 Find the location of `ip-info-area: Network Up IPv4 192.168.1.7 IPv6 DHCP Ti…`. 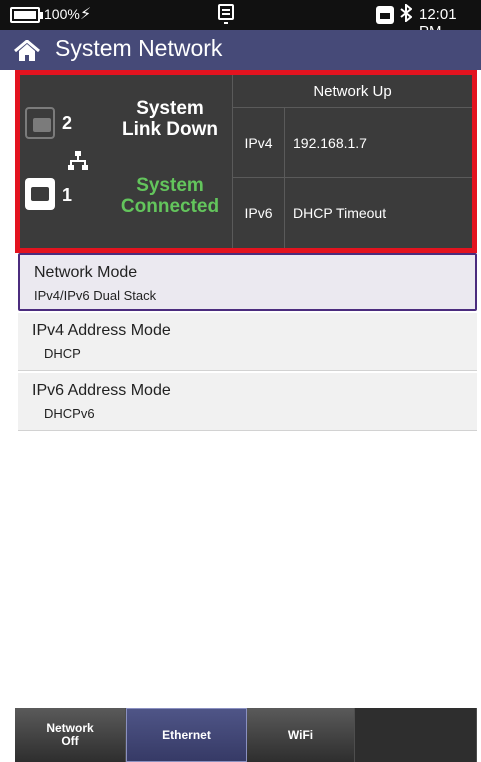

ip-info-area: Network Up IPv4 192.168.1.7 IPv6 DHCP Ti… is located at coordinates (352, 161).